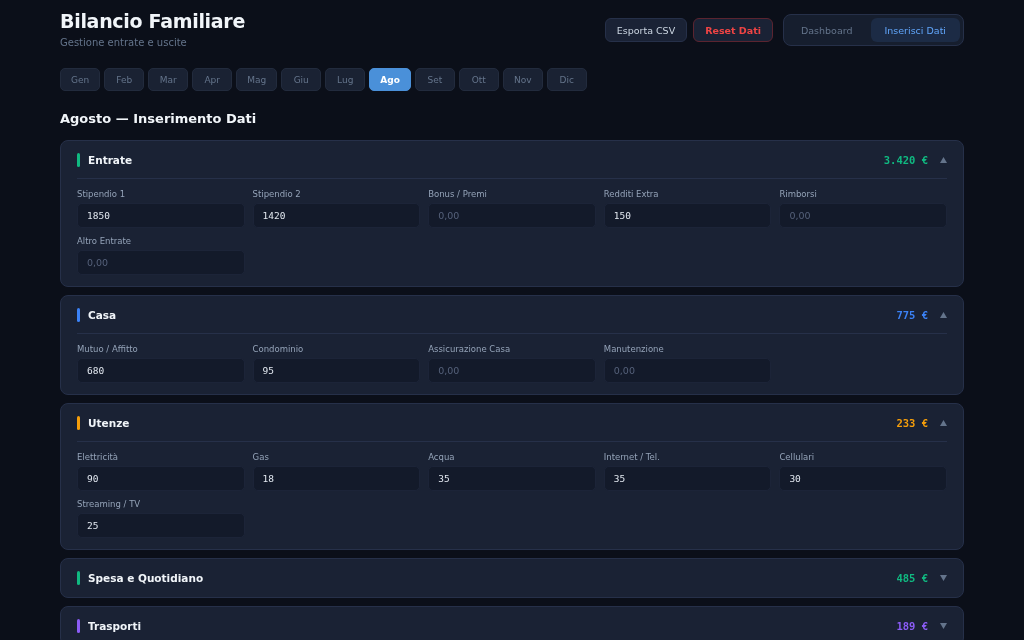  What do you see at coordinates (336, 478) in the screenshot?
I see `amount-field: 18` at bounding box center [336, 478].